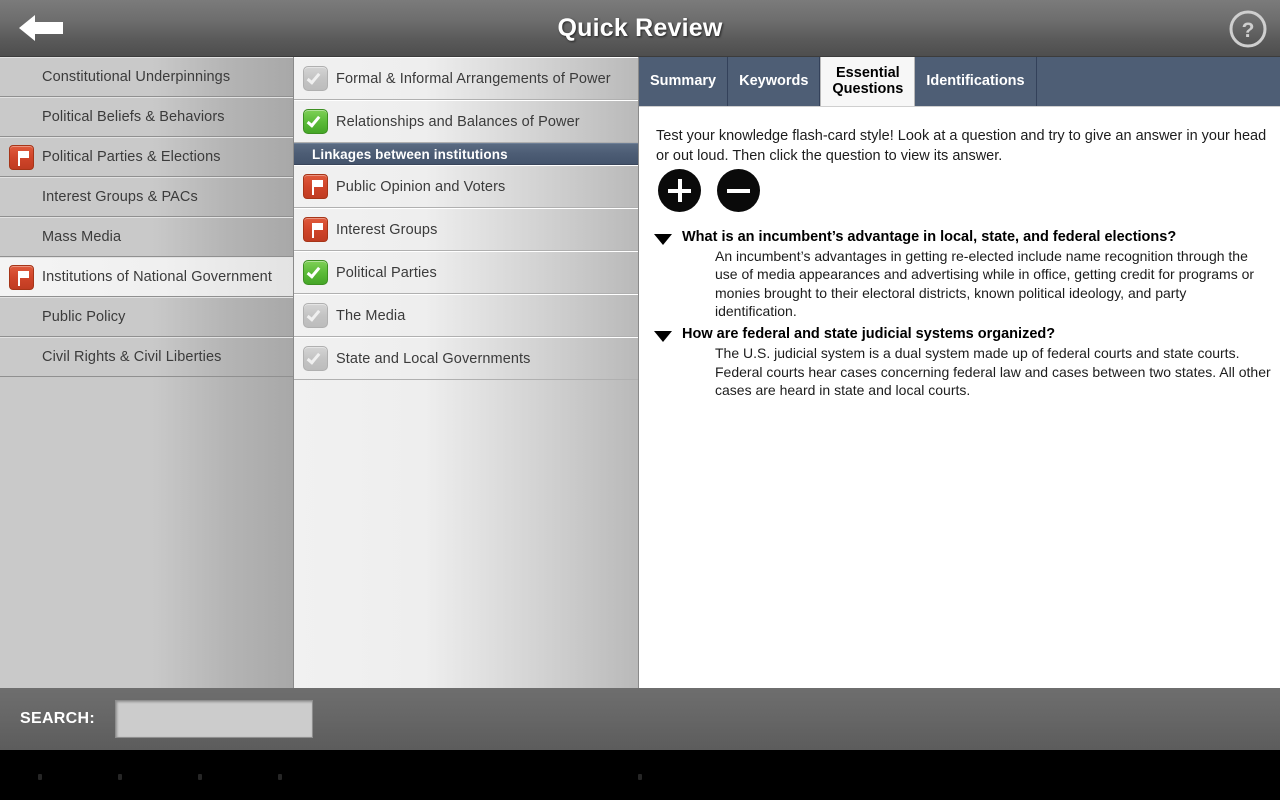 The height and width of the screenshot is (800, 1280). I want to click on subtopic-item-label: Public Opinion and Voters, so click(421, 186).